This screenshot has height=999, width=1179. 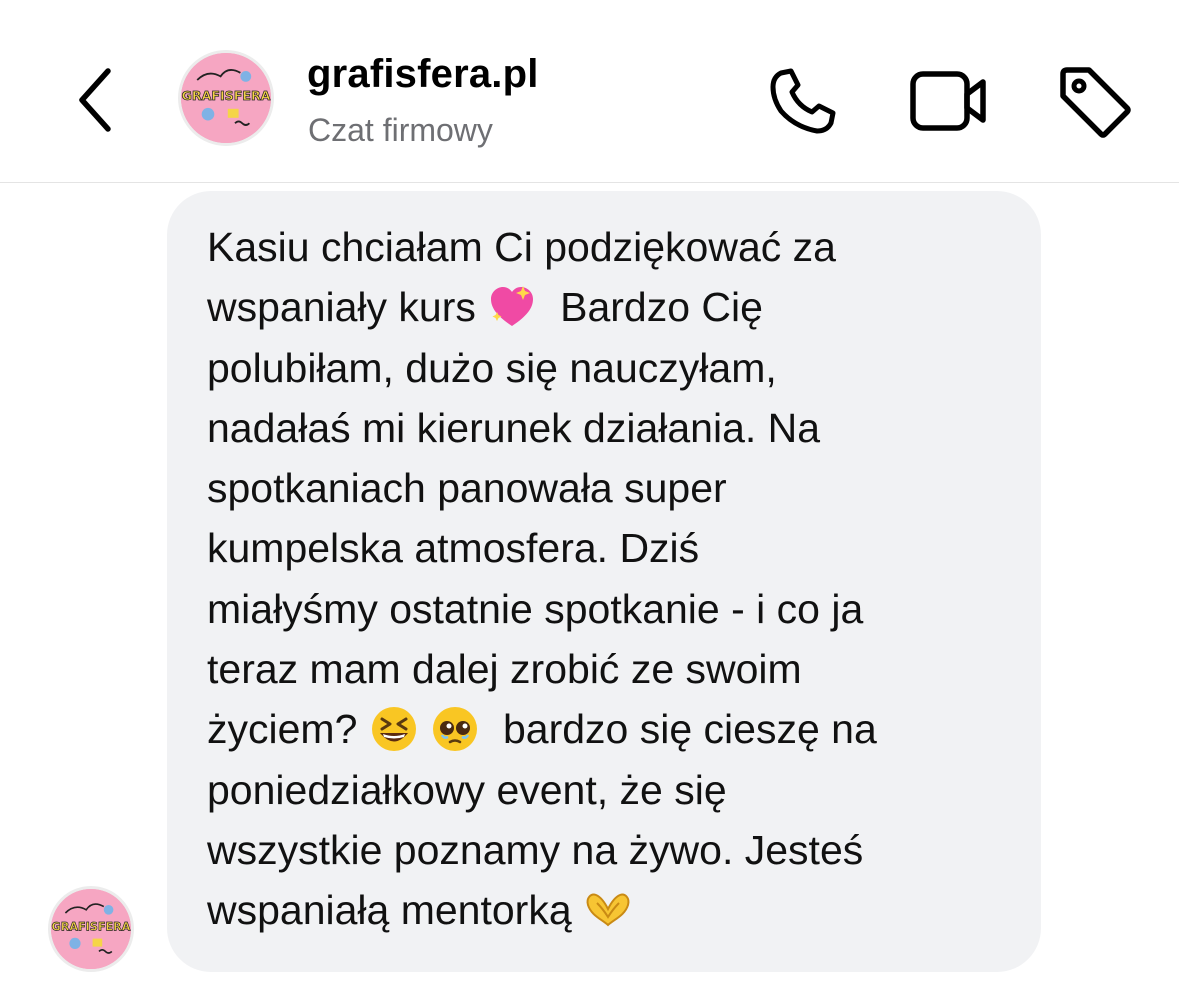 What do you see at coordinates (542, 729) in the screenshot?
I see `message-line: życiem? bardzo się cieszę na` at bounding box center [542, 729].